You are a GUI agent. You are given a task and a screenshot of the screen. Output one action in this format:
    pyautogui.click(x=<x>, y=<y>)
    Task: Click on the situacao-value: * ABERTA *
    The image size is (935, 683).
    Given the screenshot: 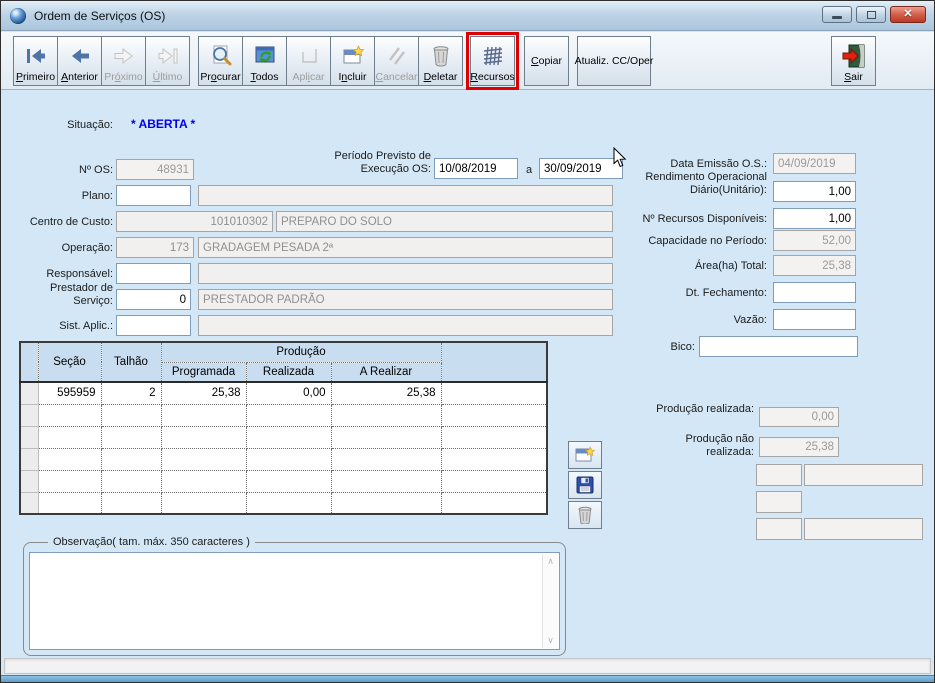 What is the action you would take?
    pyautogui.click(x=163, y=124)
    